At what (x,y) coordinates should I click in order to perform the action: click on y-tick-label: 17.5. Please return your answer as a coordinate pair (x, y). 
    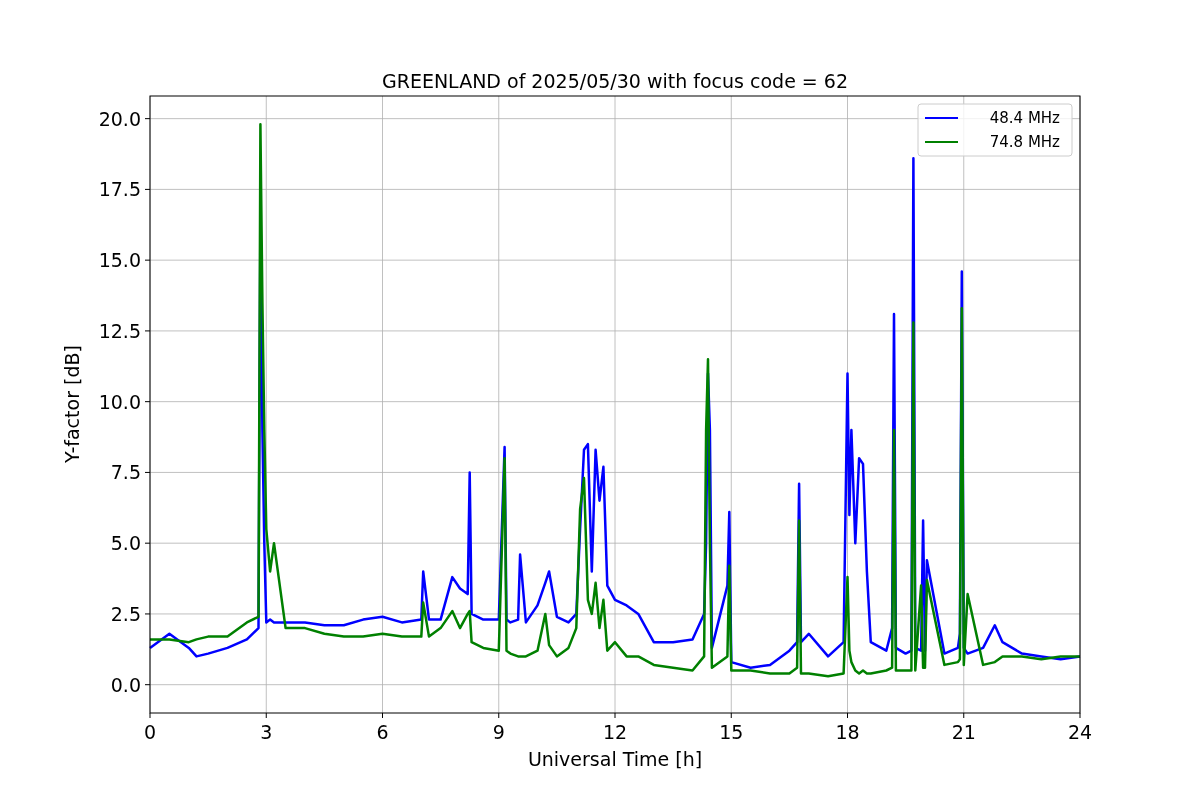
    Looking at the image, I should click on (119, 189).